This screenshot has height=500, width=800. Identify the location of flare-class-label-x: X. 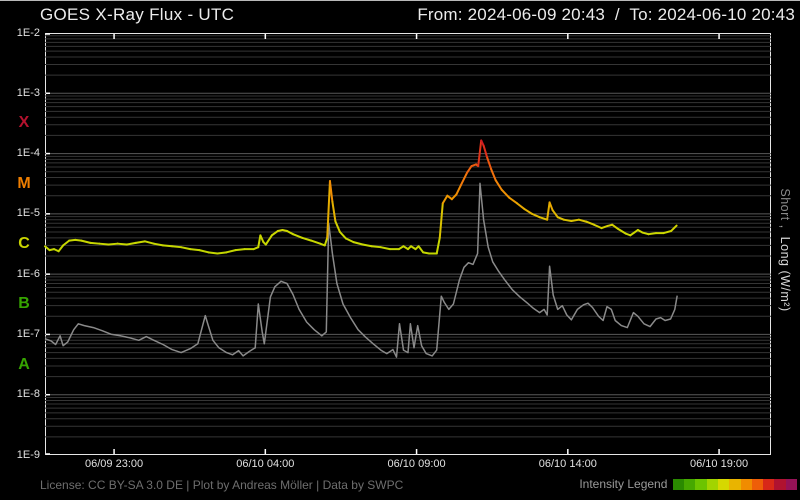
(24, 123).